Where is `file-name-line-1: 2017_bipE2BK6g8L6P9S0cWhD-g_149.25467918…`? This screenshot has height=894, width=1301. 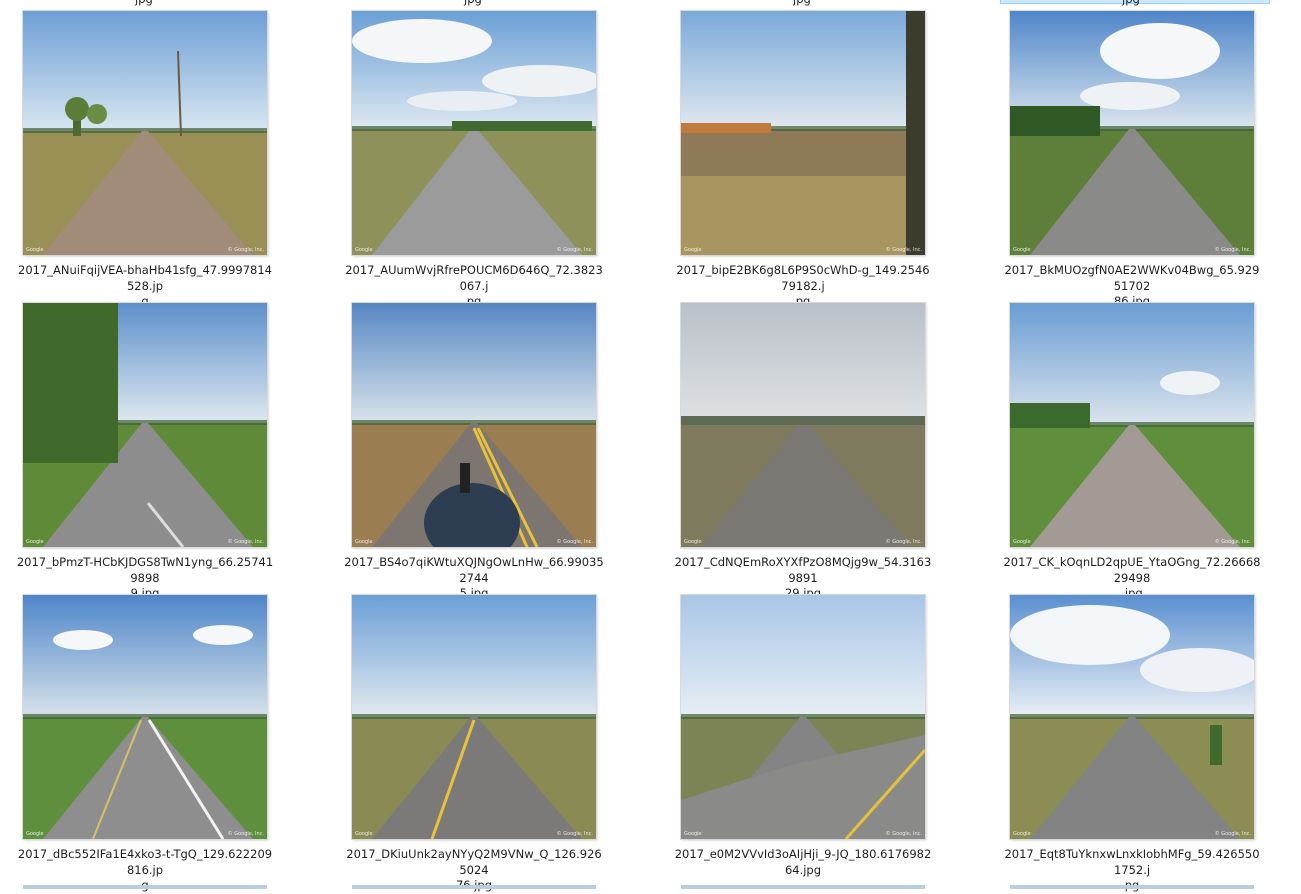 file-name-line-1: 2017_bipE2BK6g8L6P9S0cWhD-g_149.25467918… is located at coordinates (803, 278).